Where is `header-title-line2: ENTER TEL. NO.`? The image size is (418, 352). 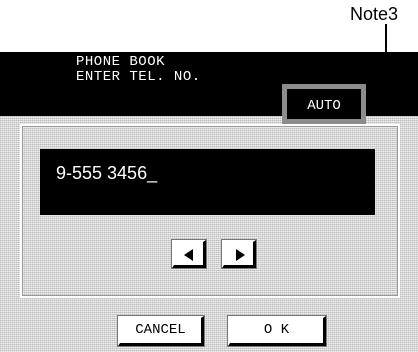 header-title-line2: ENTER TEL. NO. is located at coordinates (138, 77).